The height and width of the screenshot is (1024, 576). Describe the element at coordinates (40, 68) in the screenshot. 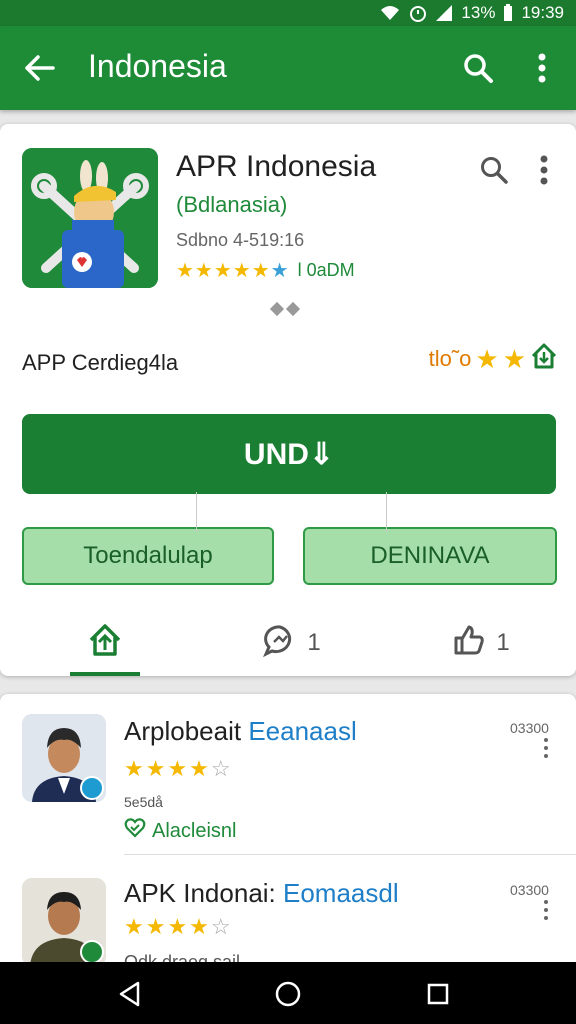

I see `back-arrow-icon` at that location.